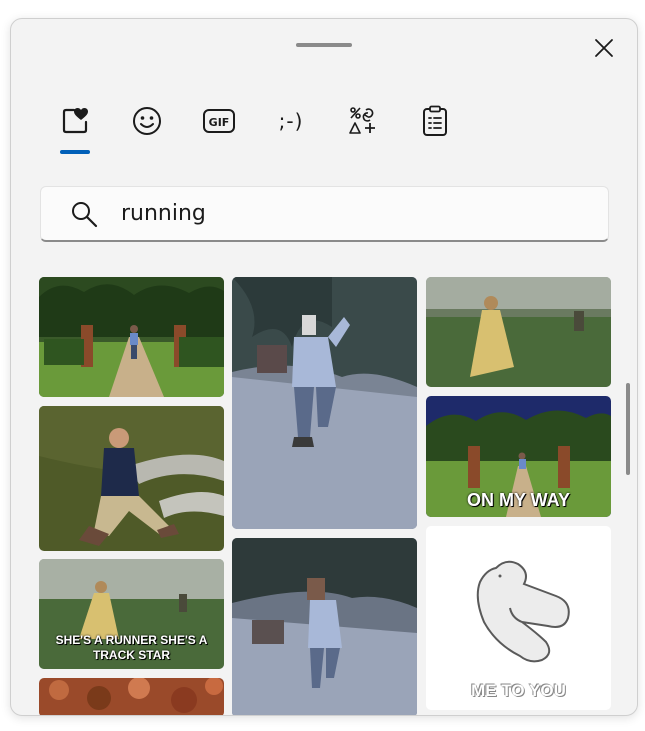 This screenshot has height=731, width=645. Describe the element at coordinates (435, 120) in the screenshot. I see `clipboard-icon` at that location.